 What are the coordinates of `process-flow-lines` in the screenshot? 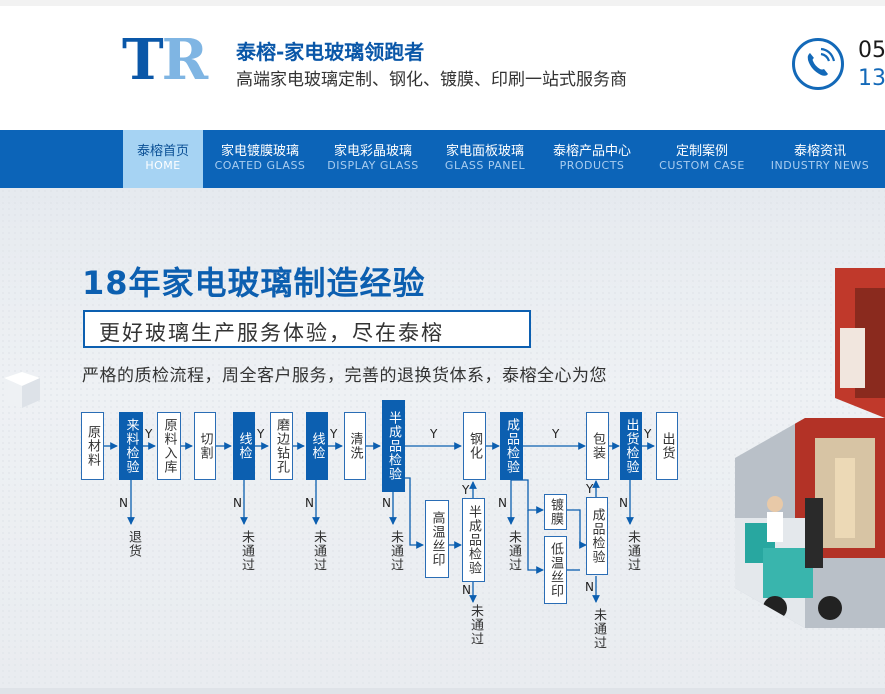 It's located at (379, 522).